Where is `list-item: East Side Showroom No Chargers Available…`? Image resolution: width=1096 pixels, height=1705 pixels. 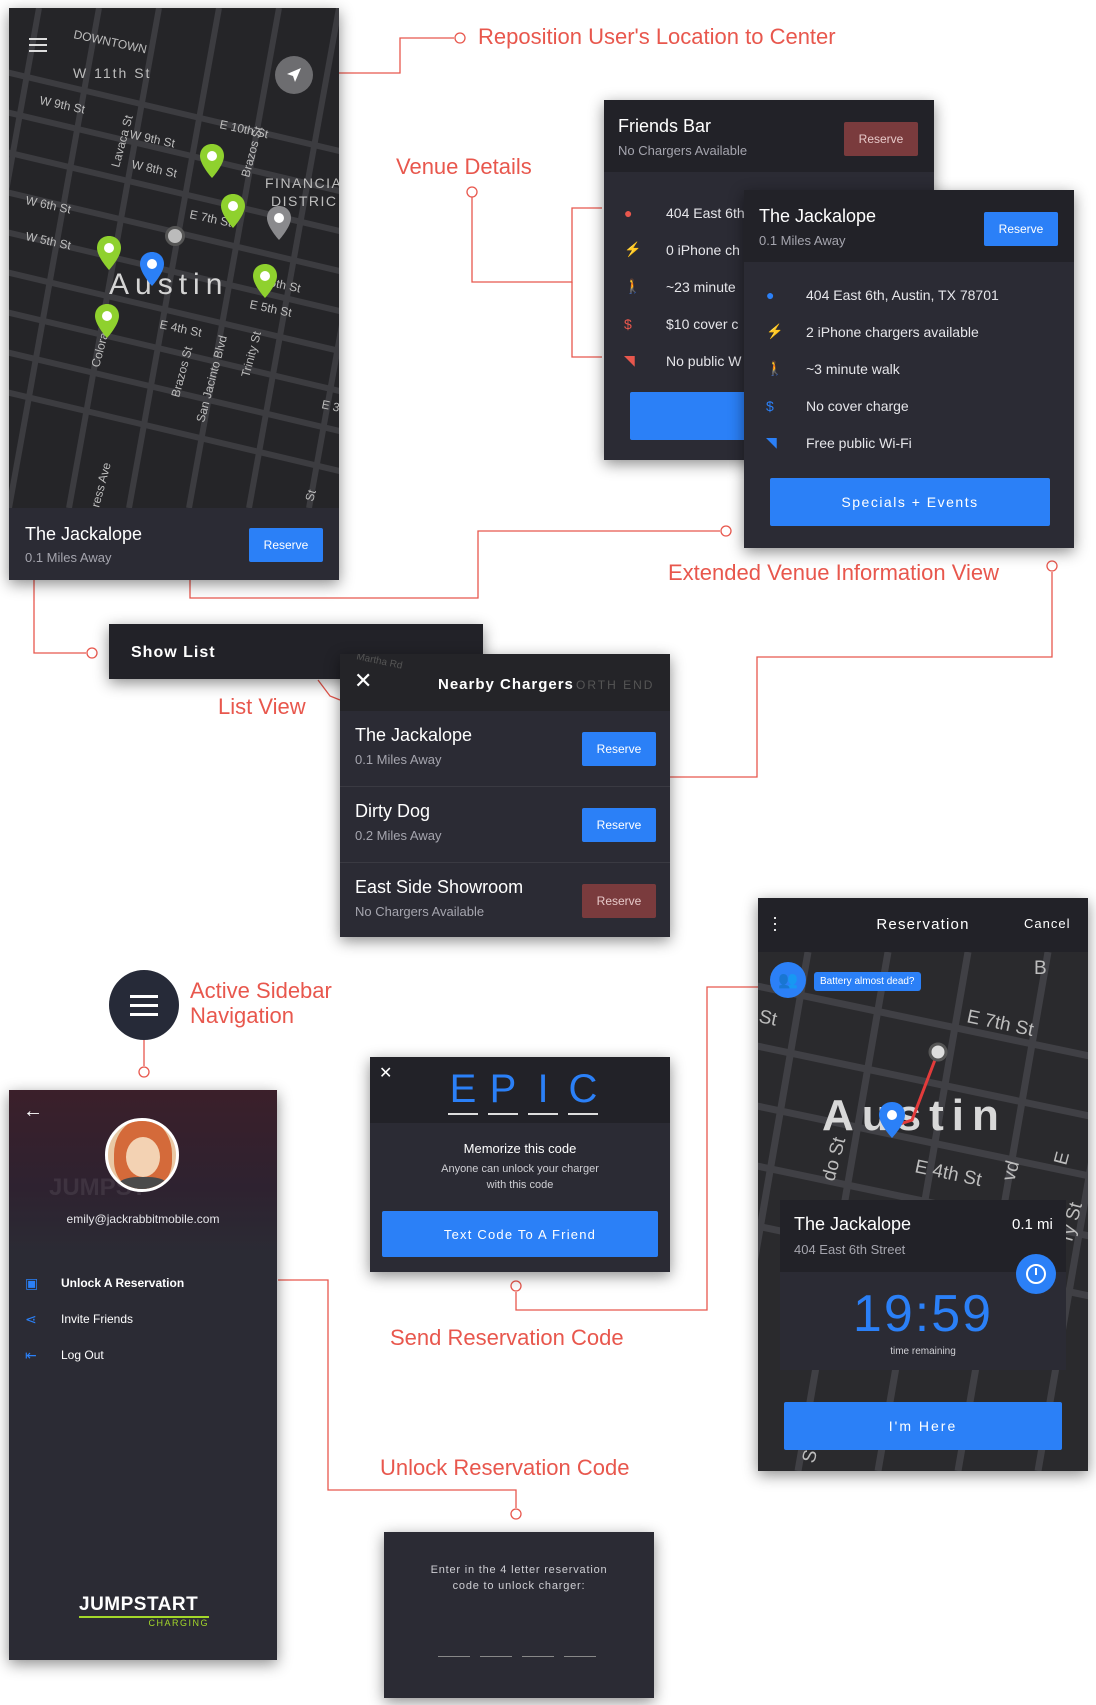 list-item: East Side Showroom No Chargers Available… is located at coordinates (505, 900).